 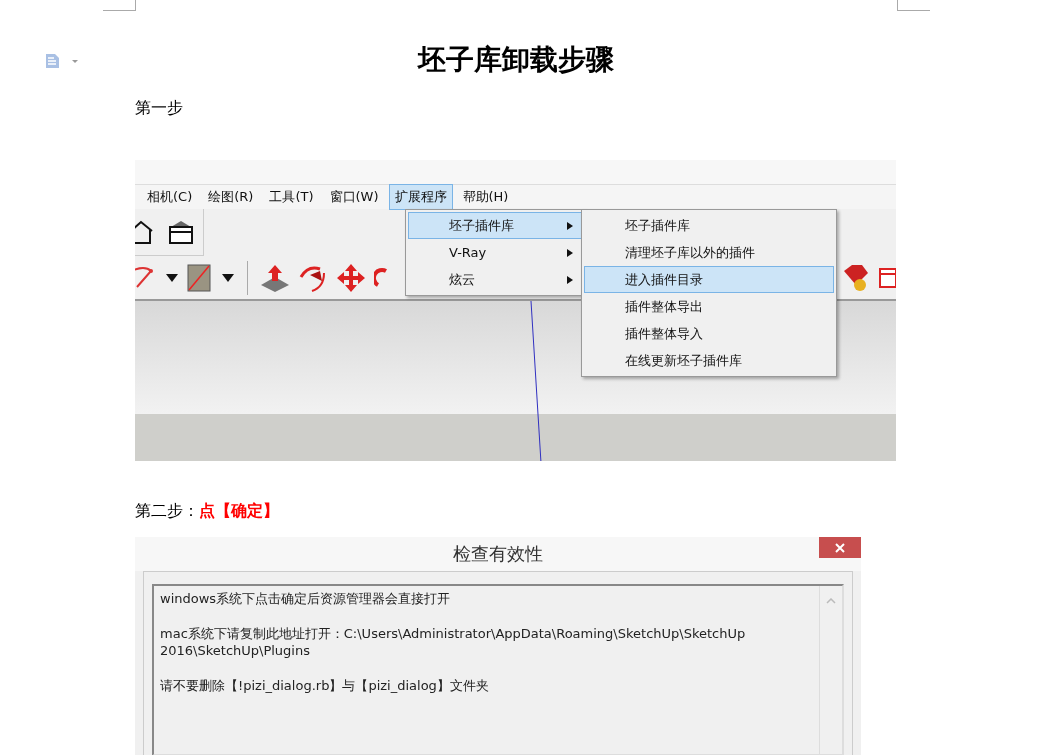 What do you see at coordinates (170, 197) in the screenshot?
I see `menu-bar-item: 相机(C)` at bounding box center [170, 197].